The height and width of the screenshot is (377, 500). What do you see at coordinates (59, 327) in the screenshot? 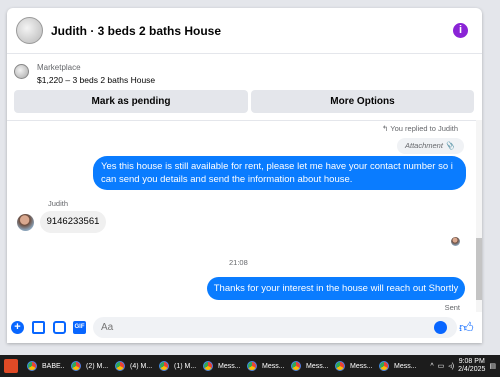
I see `sticker-icon` at bounding box center [59, 327].